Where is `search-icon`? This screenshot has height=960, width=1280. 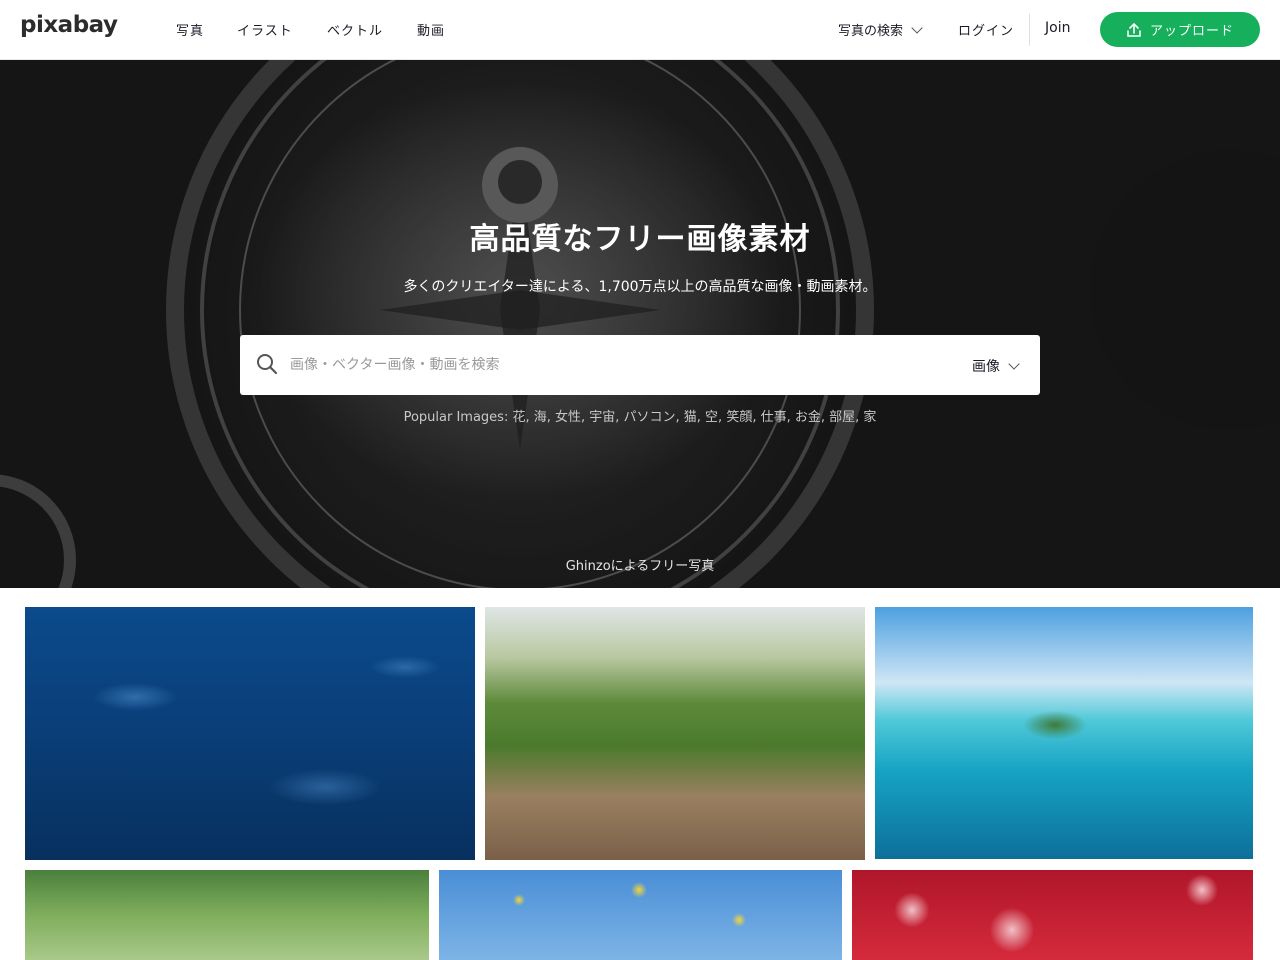 search-icon is located at coordinates (267, 364).